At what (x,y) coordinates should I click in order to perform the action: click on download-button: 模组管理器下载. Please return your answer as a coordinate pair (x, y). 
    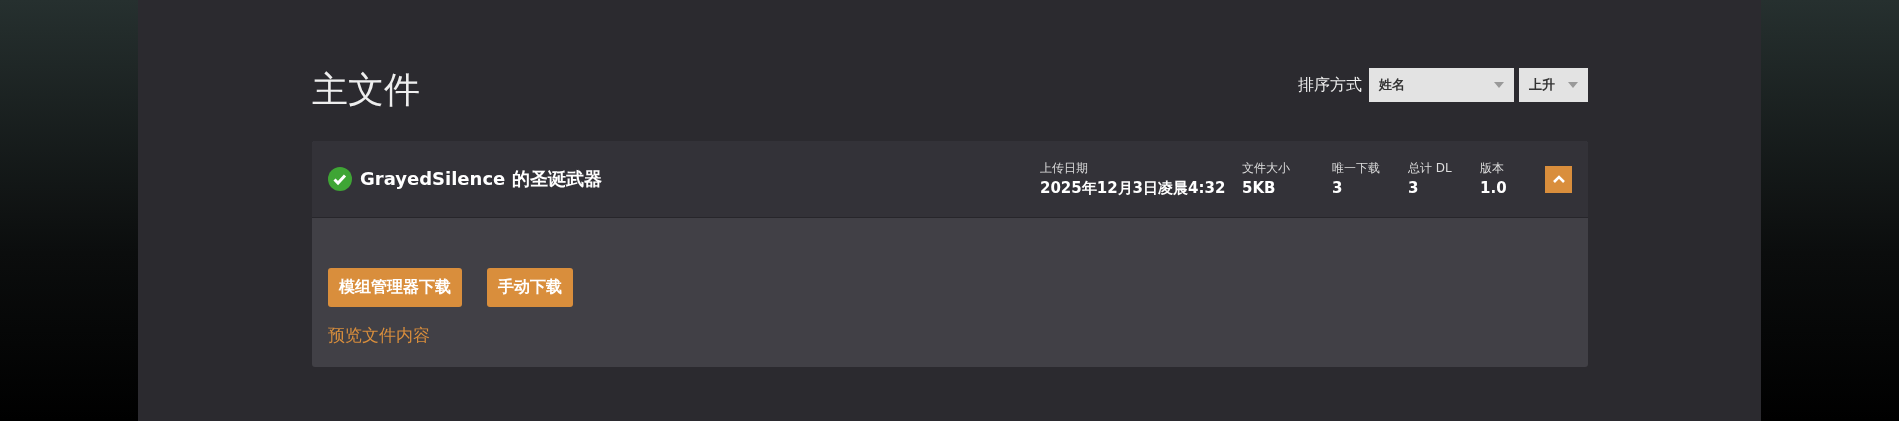
    Looking at the image, I should click on (395, 287).